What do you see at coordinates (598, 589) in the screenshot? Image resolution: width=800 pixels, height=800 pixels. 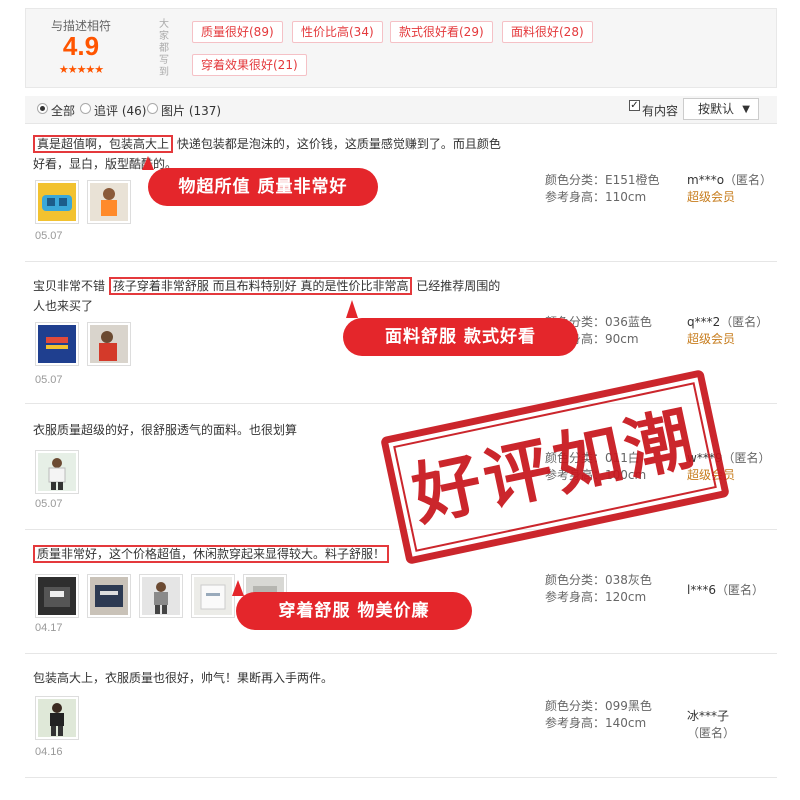 I see `review-sku-info: 颜色分类：038灰色 参考身高：120cm` at bounding box center [598, 589].